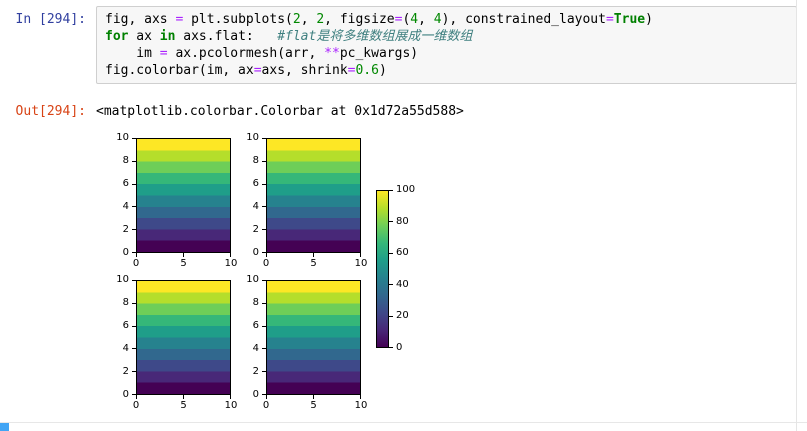 Image resolution: width=807 pixels, height=431 pixels. Describe the element at coordinates (226, 36) in the screenshot. I see `code-token-plain: axs.flat:` at that location.